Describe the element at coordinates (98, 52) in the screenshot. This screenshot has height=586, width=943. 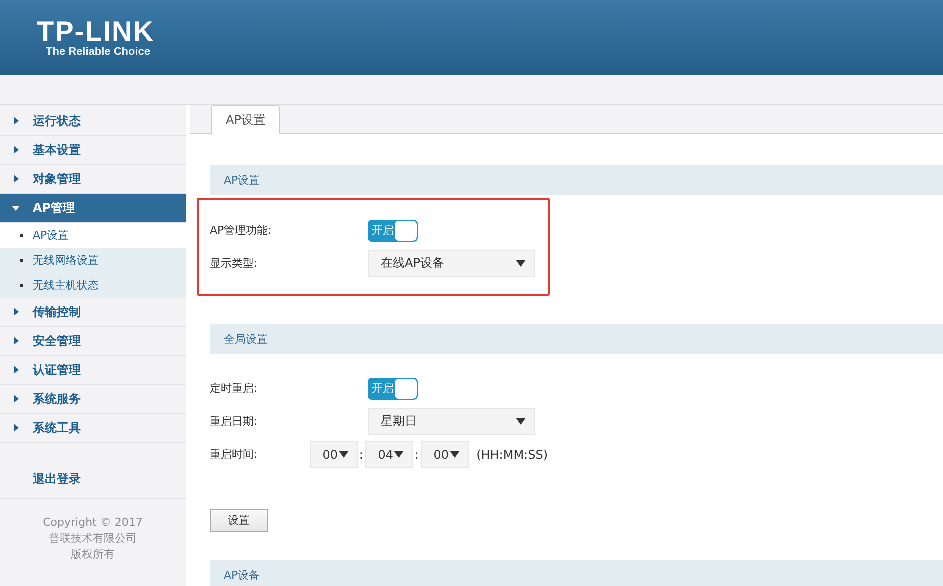
I see `tagline: The Reliable Choice` at that location.